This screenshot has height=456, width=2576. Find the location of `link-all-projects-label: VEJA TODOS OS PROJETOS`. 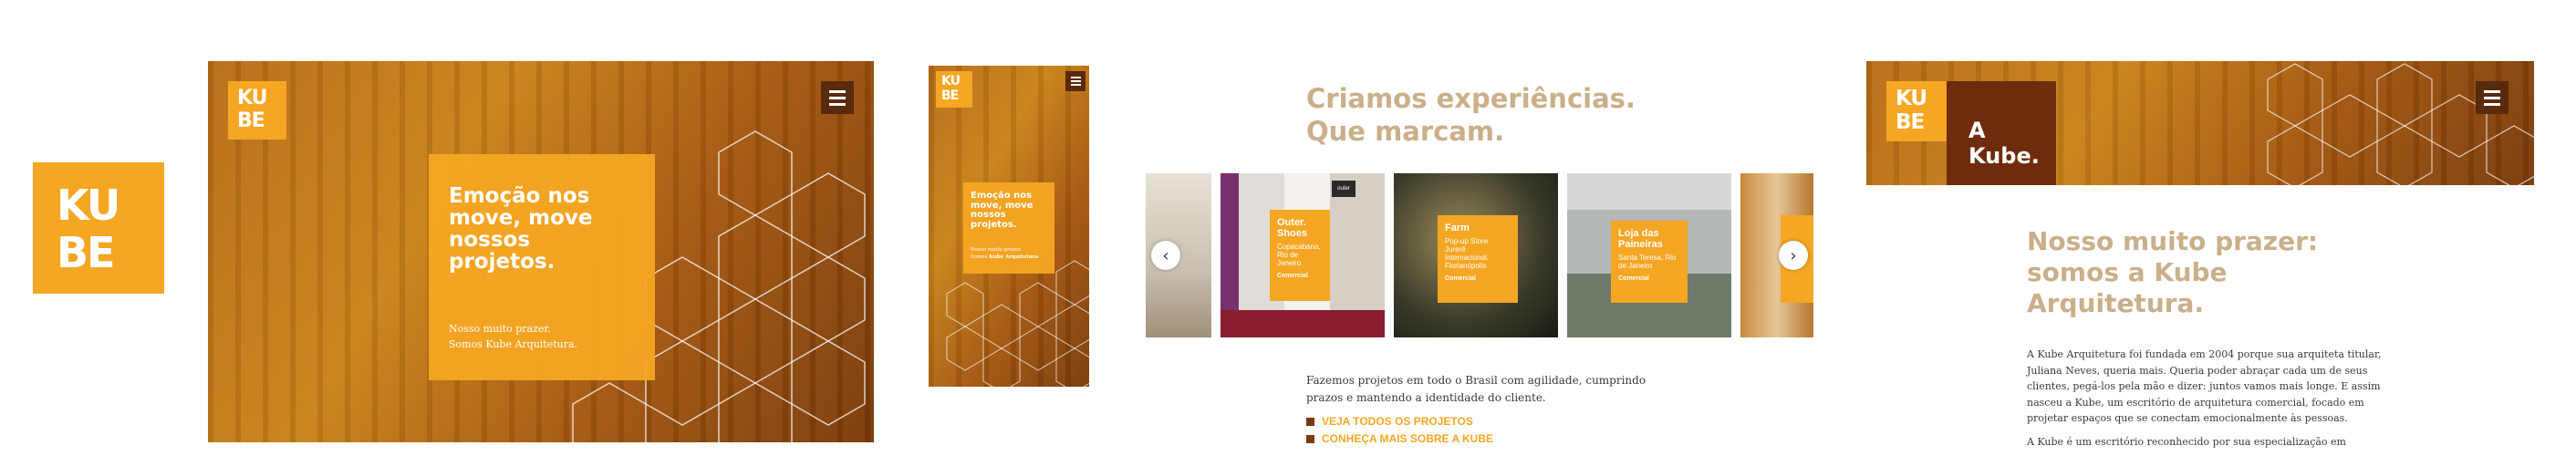

link-all-projects-label: VEJA TODOS OS PROJETOS is located at coordinates (1398, 421).